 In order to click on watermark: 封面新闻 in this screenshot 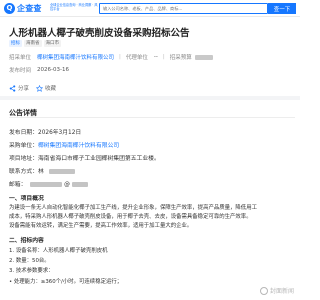, I will do `click(276, 290)`.